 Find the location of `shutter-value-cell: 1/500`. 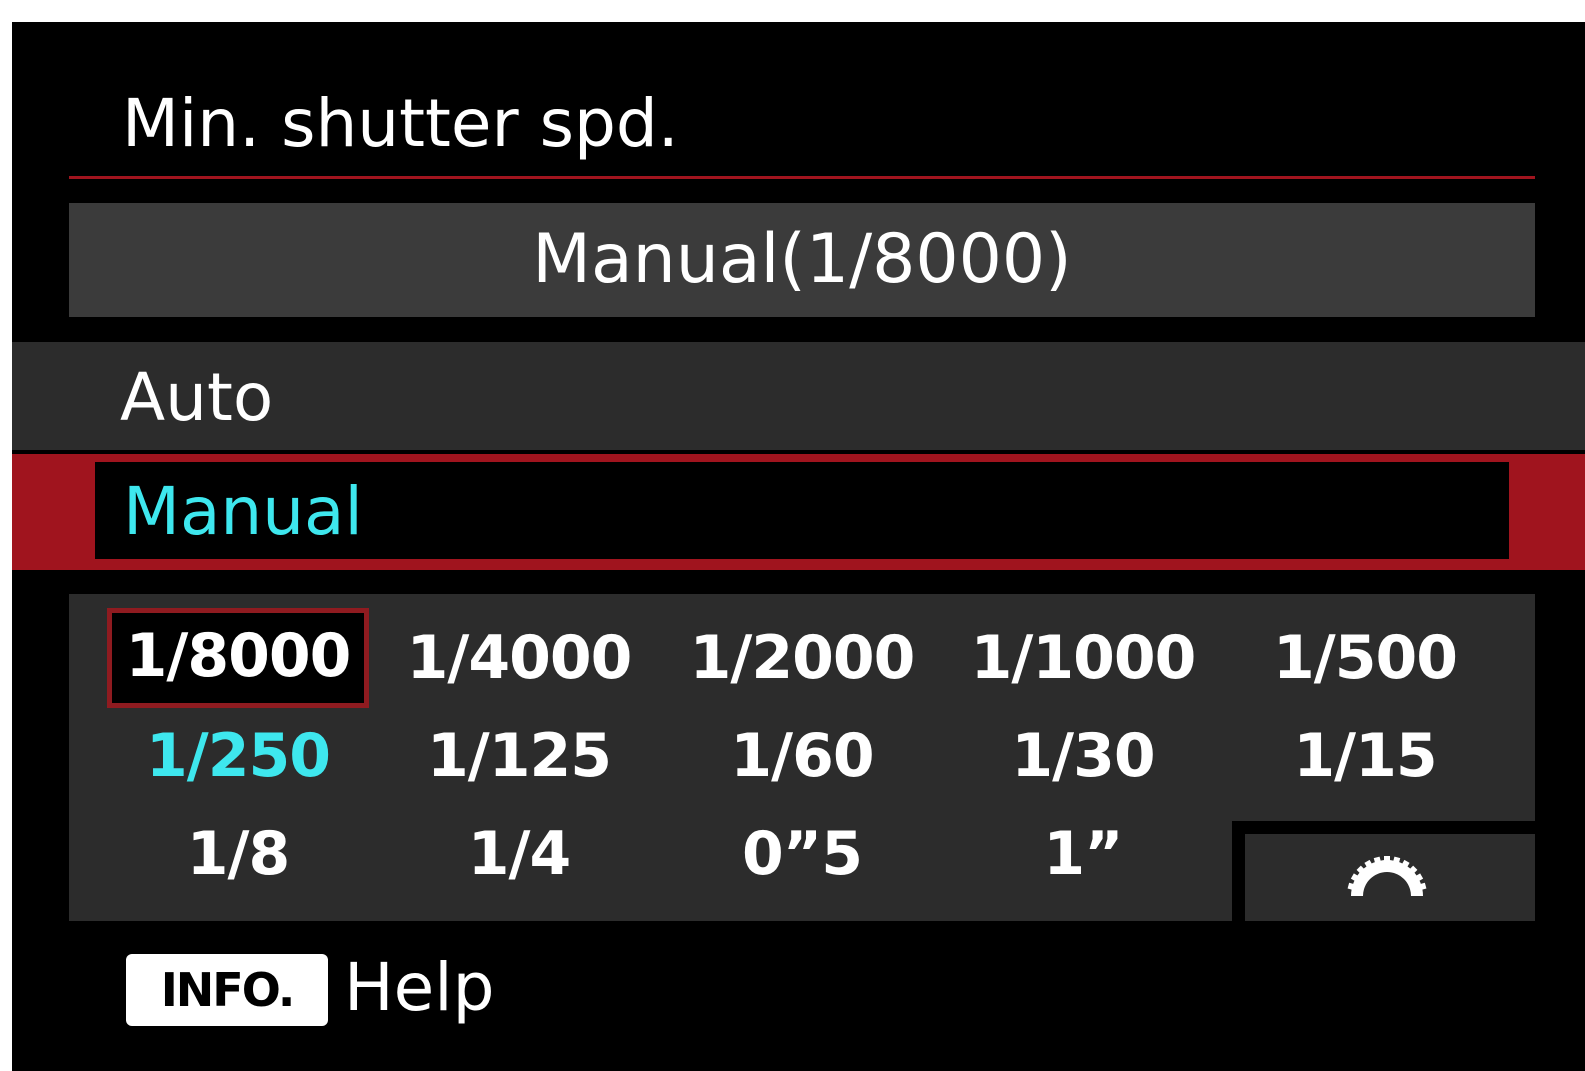

shutter-value-cell: 1/500 is located at coordinates (1365, 658).